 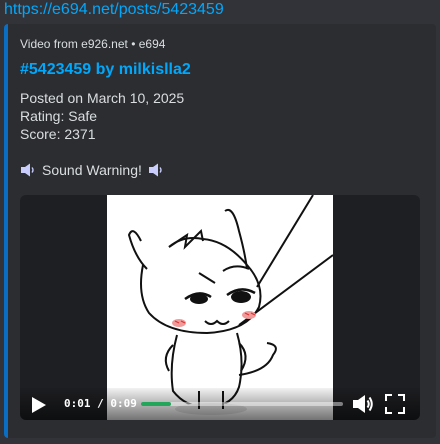 What do you see at coordinates (58, 134) in the screenshot?
I see `score-text: Score: 2371` at bounding box center [58, 134].